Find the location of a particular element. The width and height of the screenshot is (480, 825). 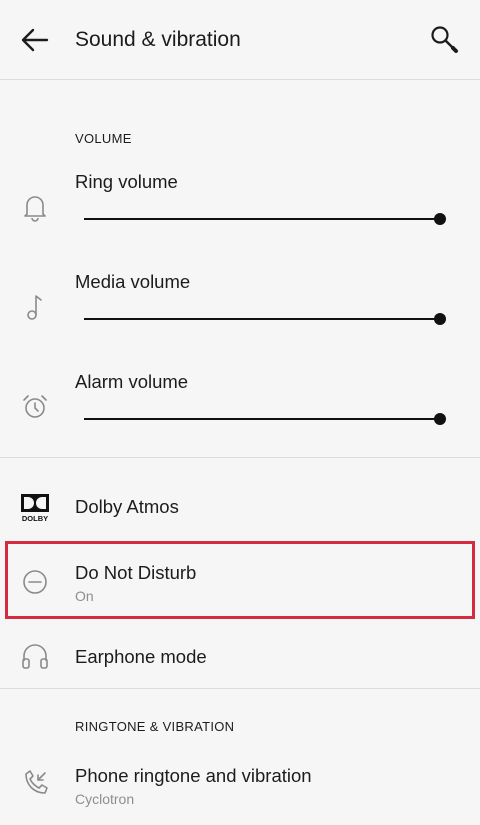

dolby-logo-icon: DOLBY is located at coordinates (35, 507).